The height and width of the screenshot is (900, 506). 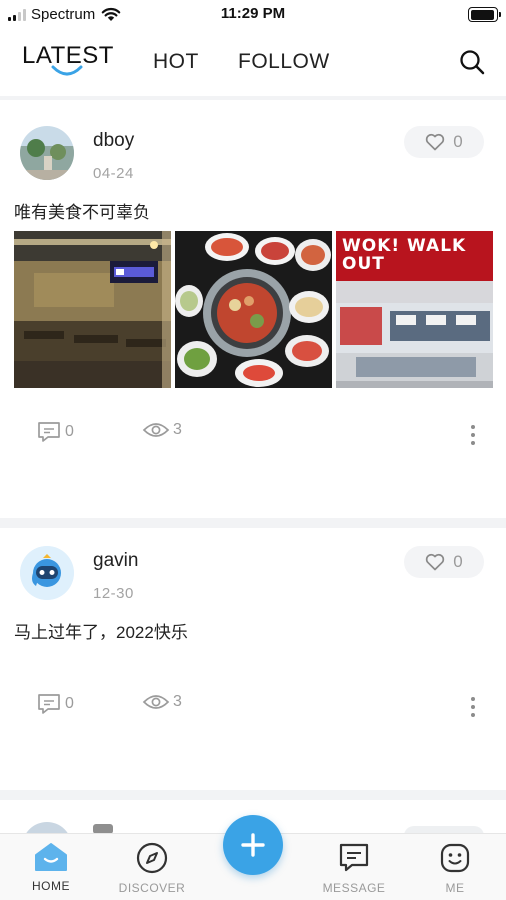 I want to click on post-image-restaurant, so click(x=92, y=309).